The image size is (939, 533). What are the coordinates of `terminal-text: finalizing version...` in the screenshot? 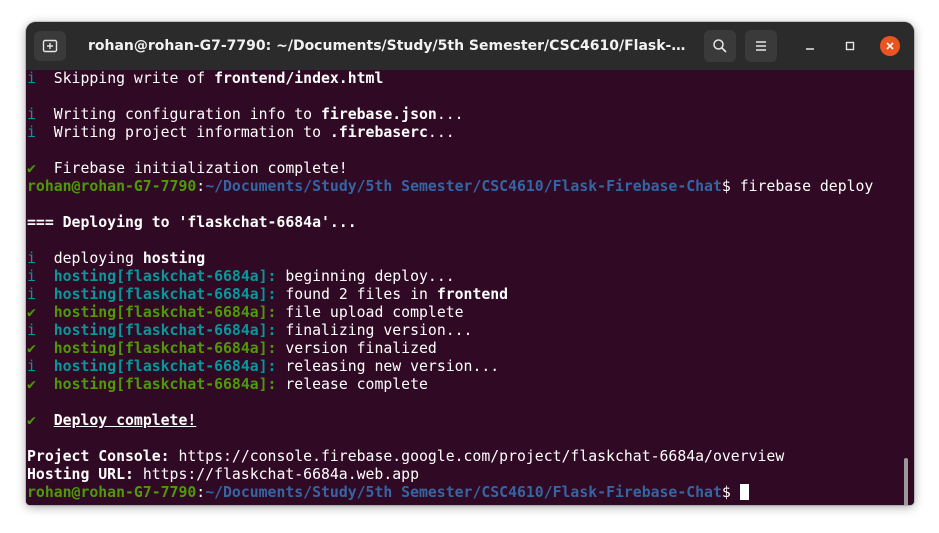 It's located at (374, 330).